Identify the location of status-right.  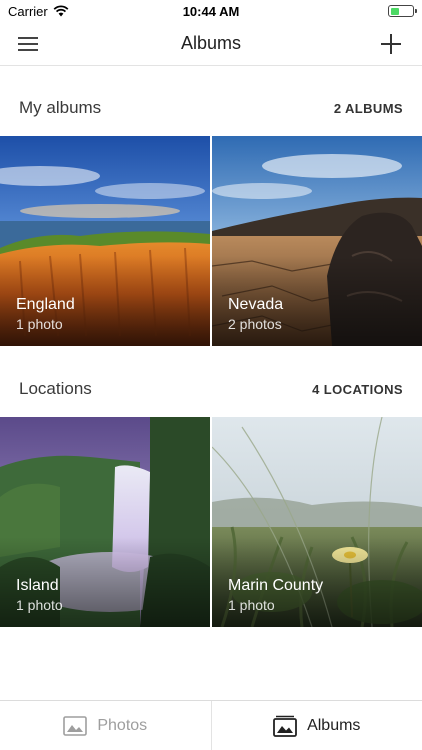
(402, 11).